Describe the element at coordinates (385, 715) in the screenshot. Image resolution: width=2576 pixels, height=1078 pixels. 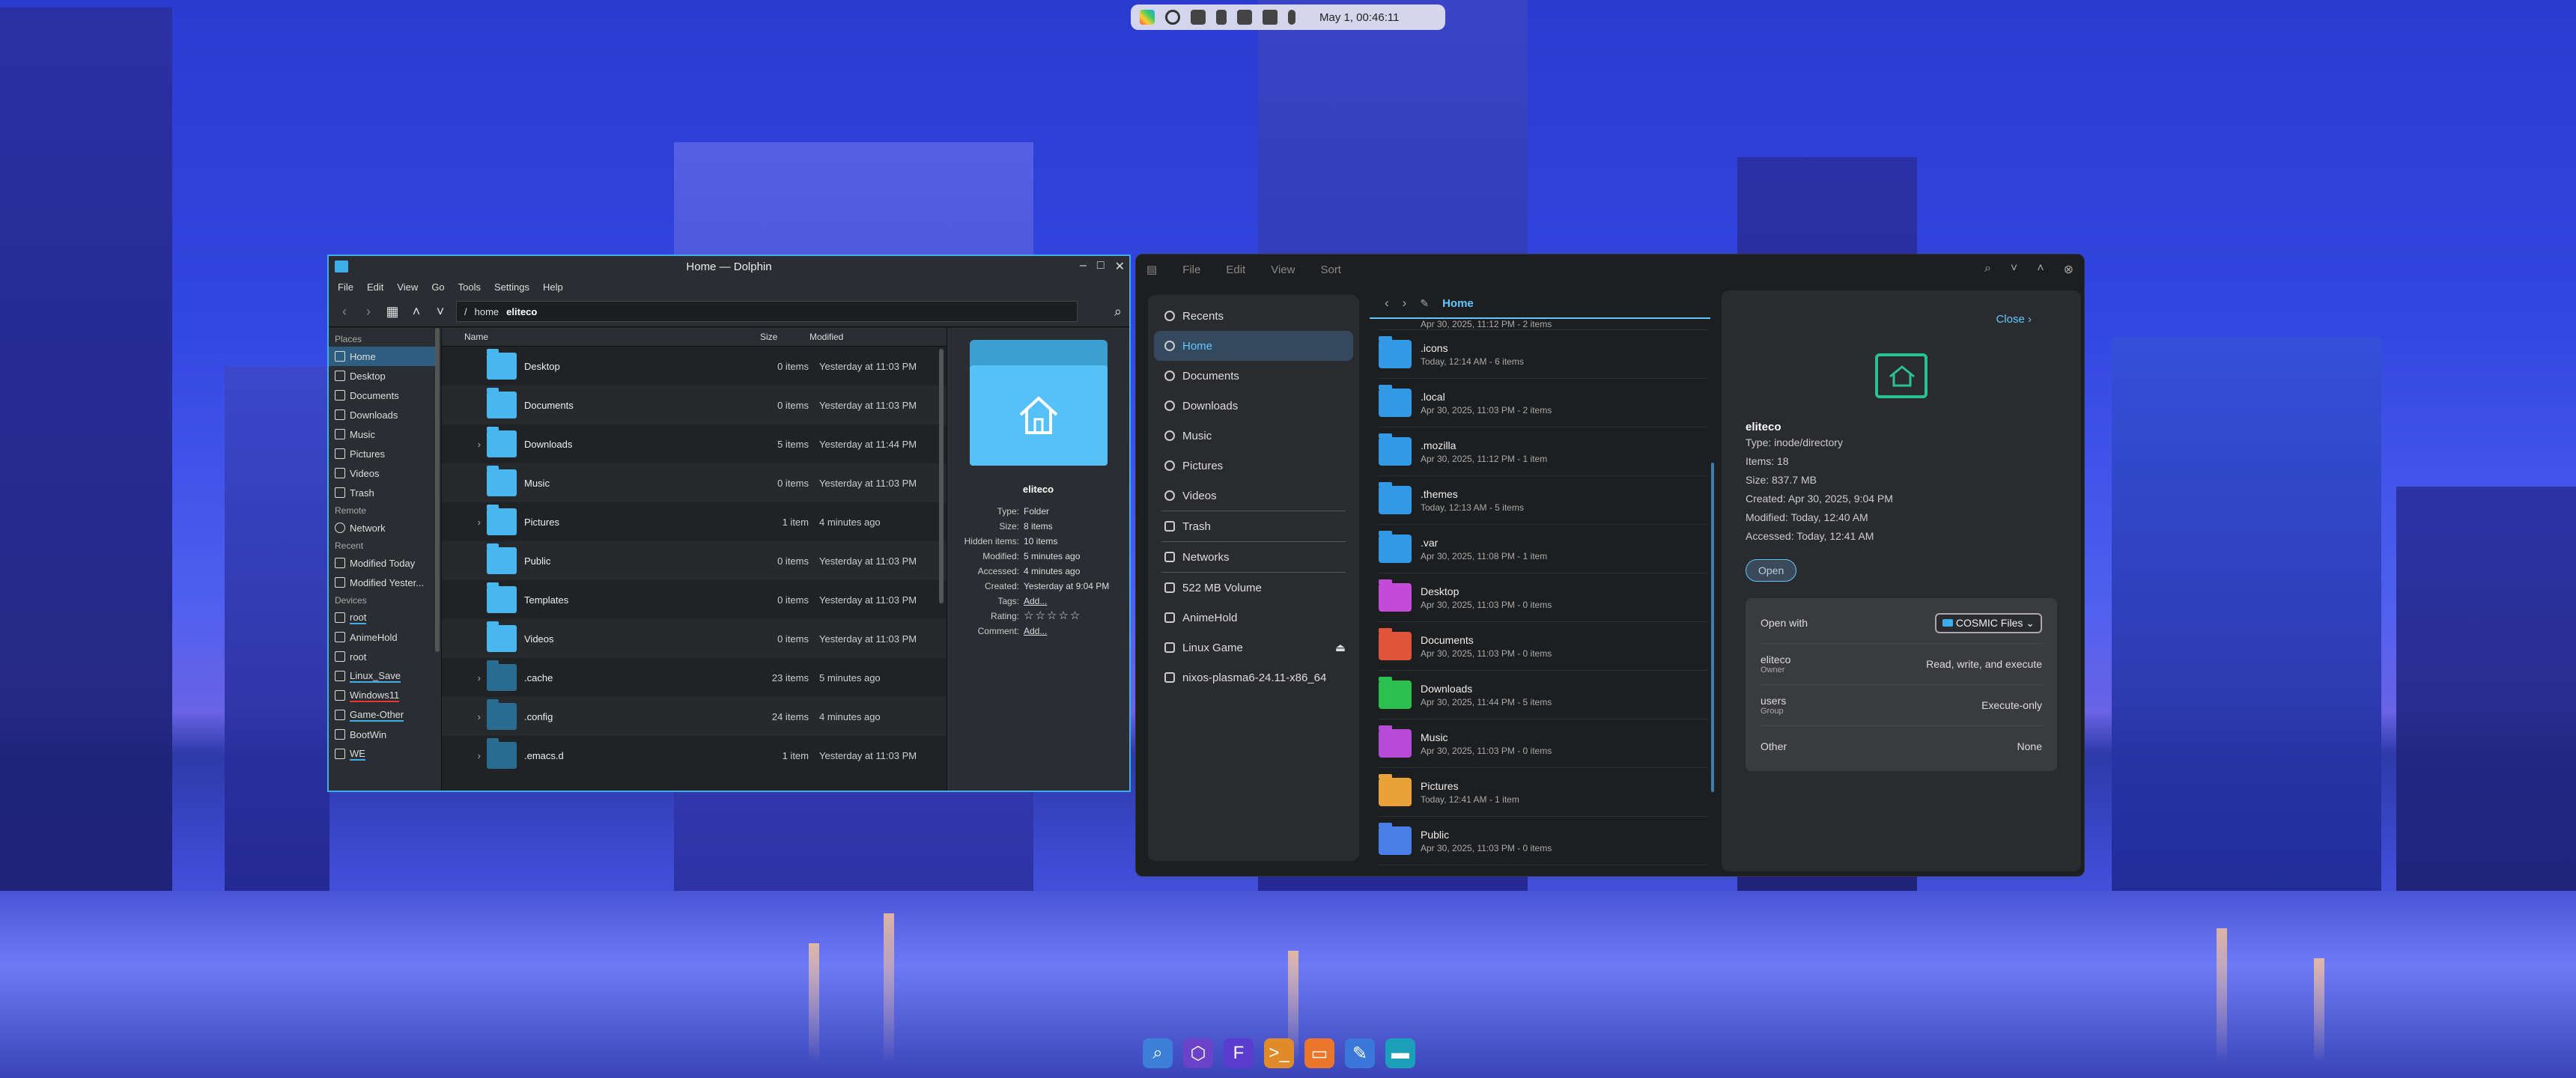
I see `device-game-other: Game-Other` at that location.